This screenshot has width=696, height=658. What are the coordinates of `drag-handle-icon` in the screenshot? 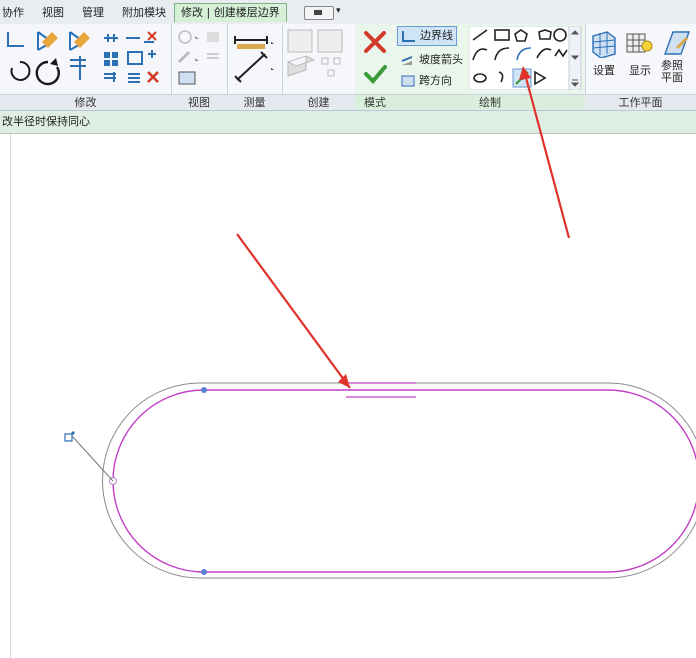 It's located at (68, 437).